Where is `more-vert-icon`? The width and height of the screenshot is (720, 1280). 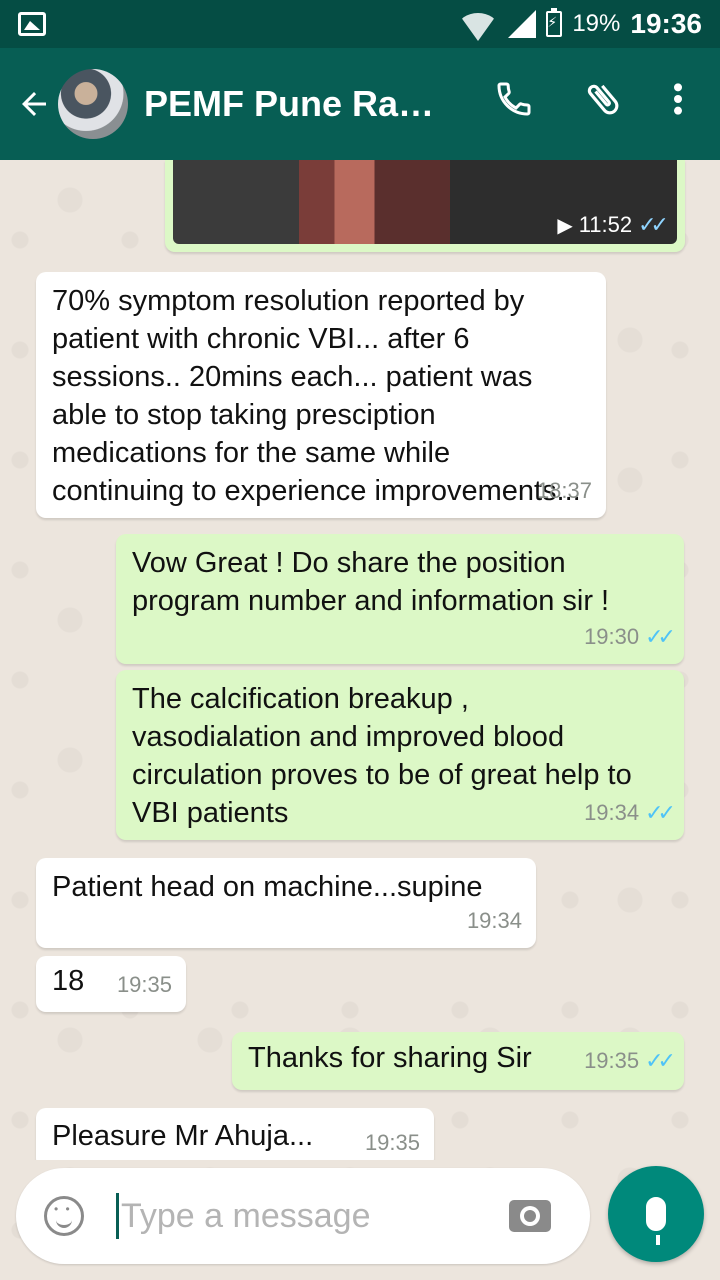
more-vert-icon is located at coordinates (678, 104).